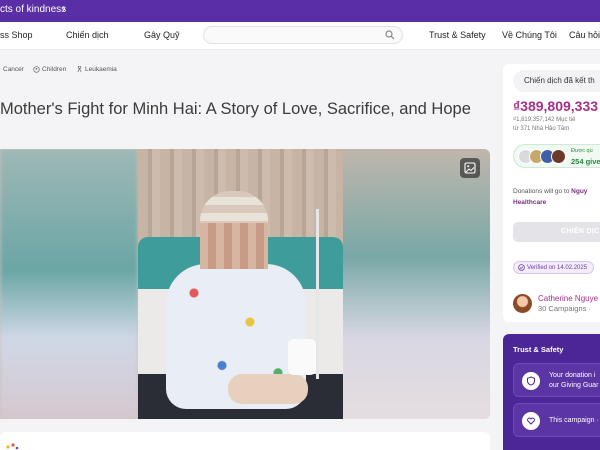 Image resolution: width=600 pixels, height=450 pixels. Describe the element at coordinates (574, 420) in the screenshot. I see `trust-item-text: This campaign ·` at that location.